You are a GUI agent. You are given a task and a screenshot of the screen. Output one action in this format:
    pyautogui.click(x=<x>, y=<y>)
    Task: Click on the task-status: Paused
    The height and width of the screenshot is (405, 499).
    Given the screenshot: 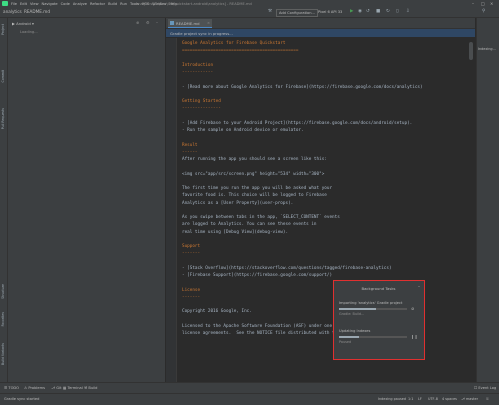 What is the action you would take?
    pyautogui.click(x=345, y=342)
    